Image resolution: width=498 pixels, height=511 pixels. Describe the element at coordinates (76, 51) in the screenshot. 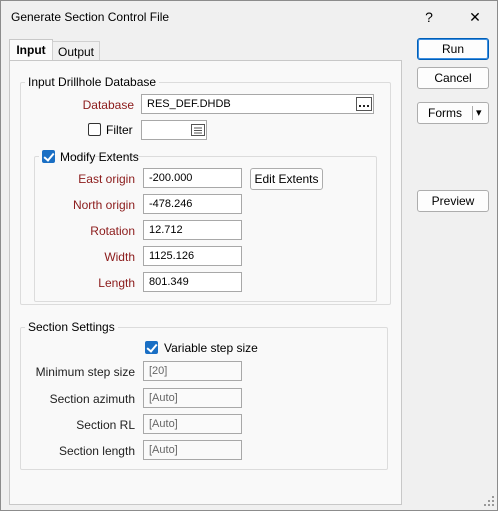

I see `tab-output: Output` at that location.